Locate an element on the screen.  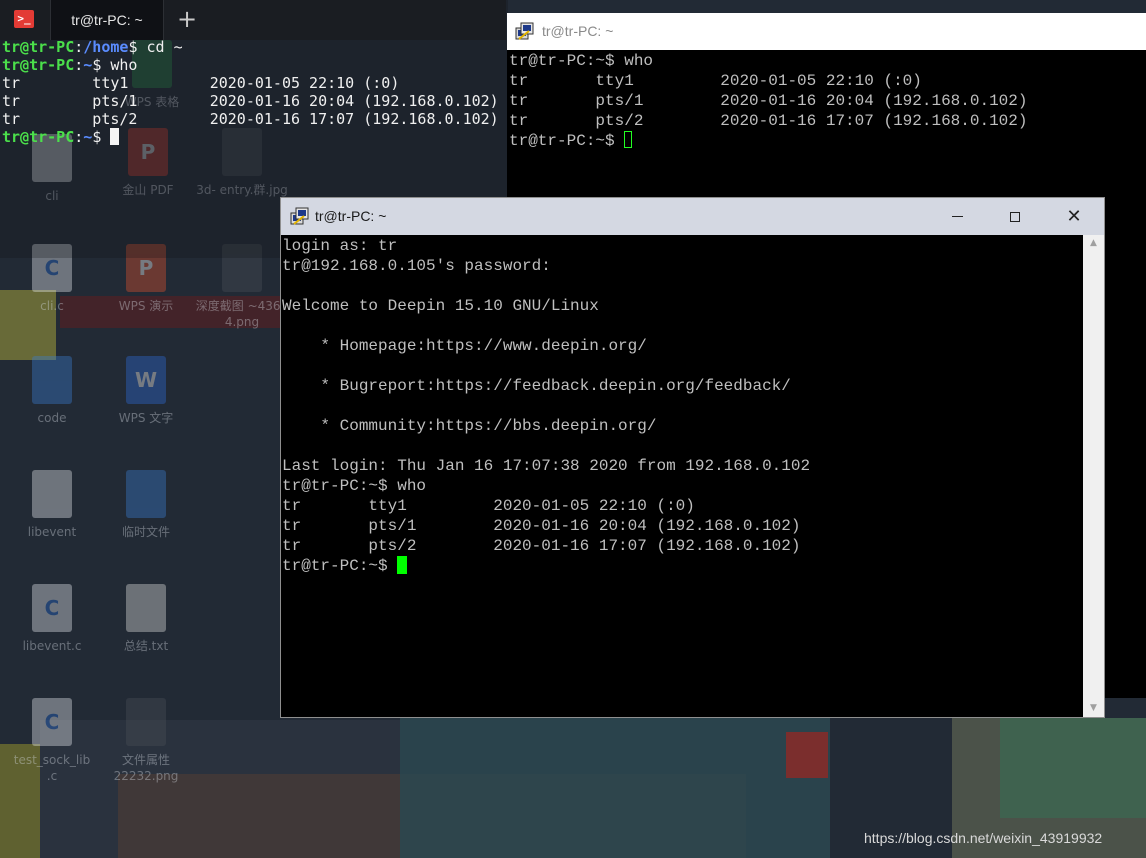
scroll-down-arrow-icon: ▼ is located at coordinates (1093, 708).